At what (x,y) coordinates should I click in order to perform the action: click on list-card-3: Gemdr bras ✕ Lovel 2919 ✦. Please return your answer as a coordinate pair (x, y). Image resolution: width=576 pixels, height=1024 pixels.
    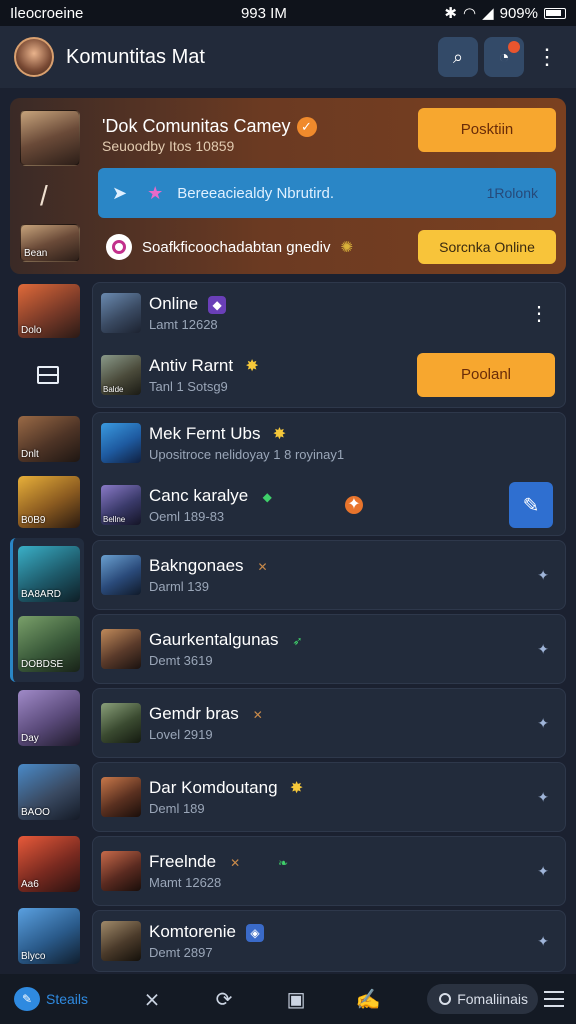
    Looking at the image, I should click on (329, 723).